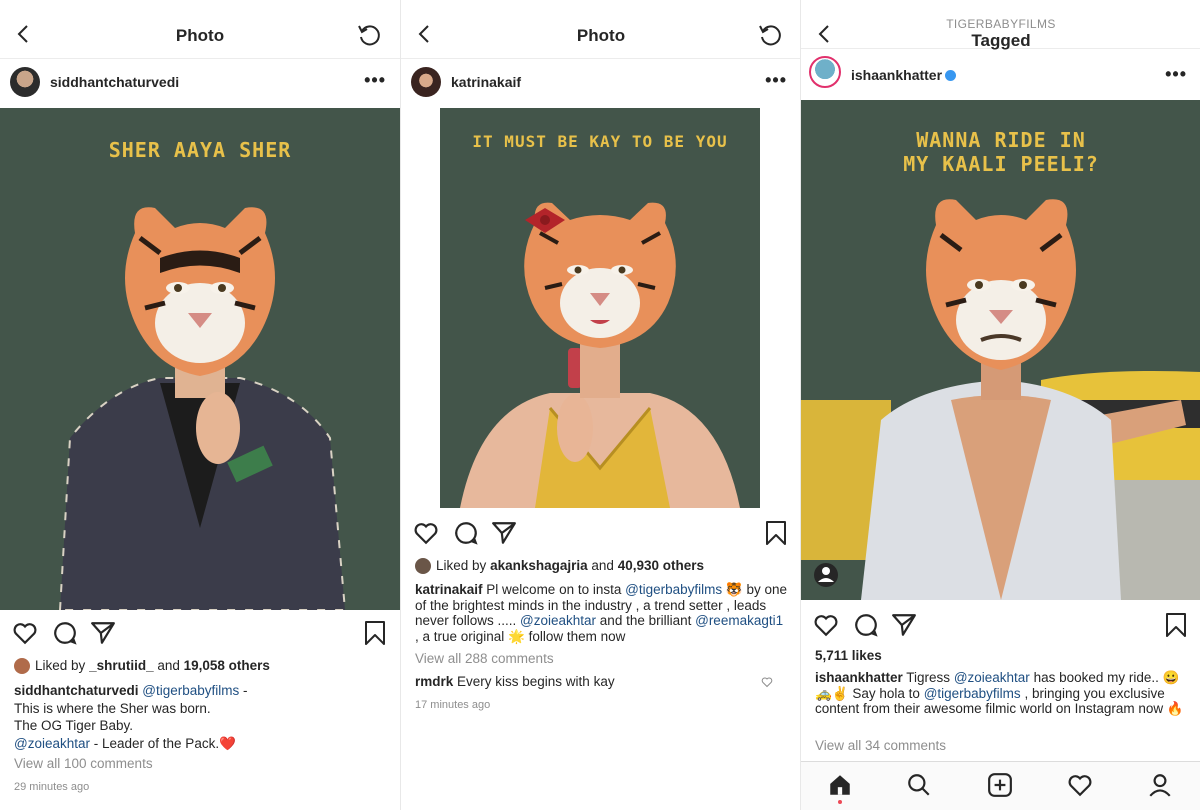  Describe the element at coordinates (897, 75) in the screenshot. I see `username-text: ishaankhatter` at that location.